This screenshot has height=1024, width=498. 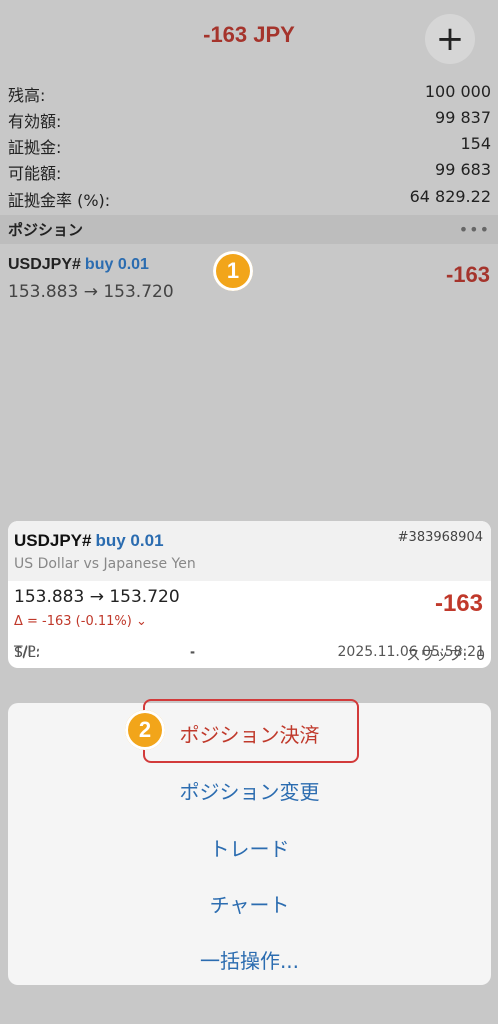 I want to click on tp-row-container: T/P: - 2025.11.06 05:58:21, so click(x=249, y=654).